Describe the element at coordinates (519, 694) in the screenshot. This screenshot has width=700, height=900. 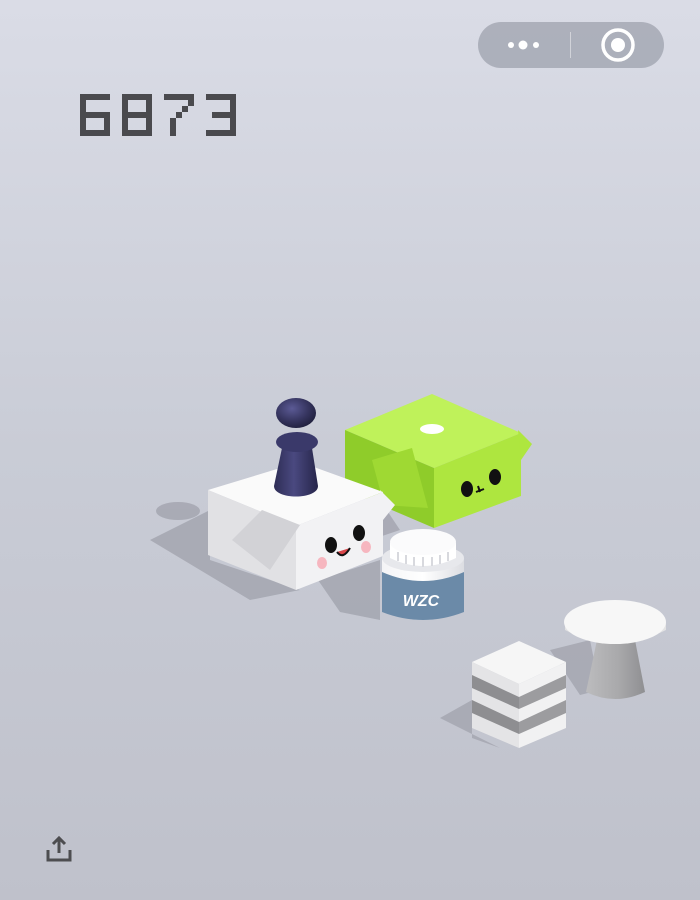
I see `striped-box` at that location.